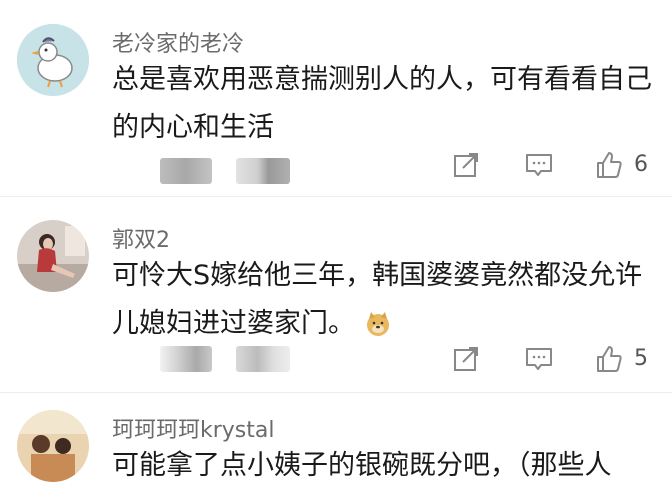 This screenshot has width=672, height=490. What do you see at coordinates (178, 42) in the screenshot?
I see `comment-username: 老冷家的老冷` at bounding box center [178, 42].